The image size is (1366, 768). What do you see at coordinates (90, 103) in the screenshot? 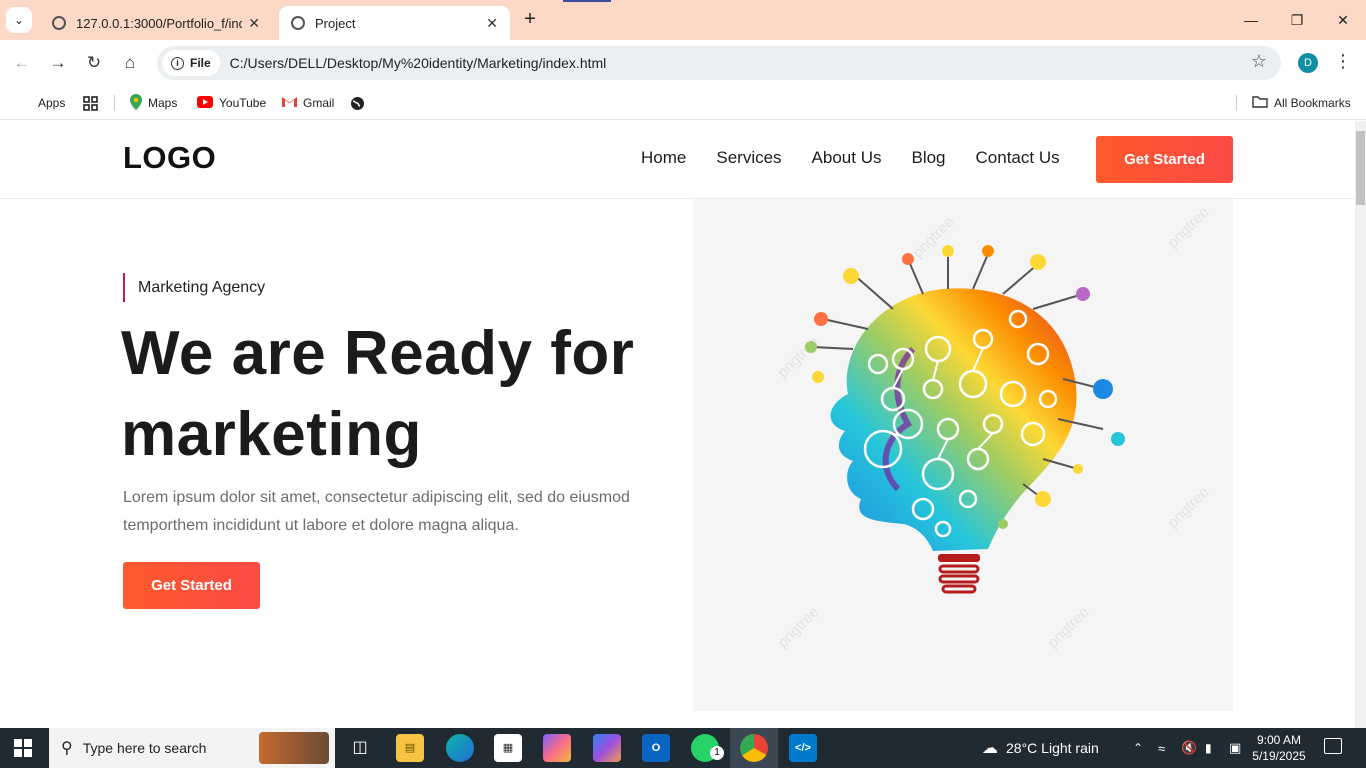
I see `tab-groups-icon` at bounding box center [90, 103].